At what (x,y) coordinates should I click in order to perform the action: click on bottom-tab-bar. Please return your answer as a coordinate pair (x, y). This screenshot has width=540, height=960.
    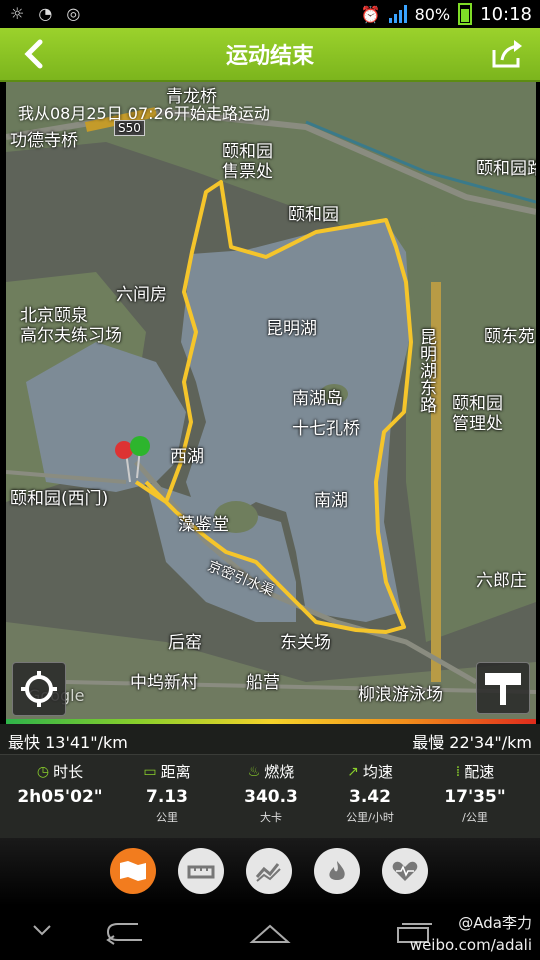
    Looking at the image, I should click on (270, 872).